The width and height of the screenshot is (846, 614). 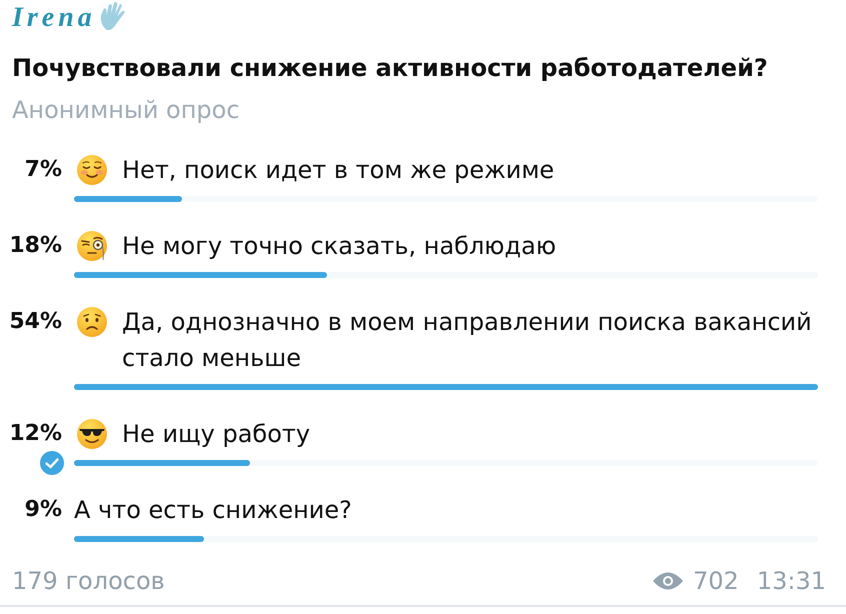 What do you see at coordinates (92, 434) in the screenshot?
I see `sunglasses-face-icon` at bounding box center [92, 434].